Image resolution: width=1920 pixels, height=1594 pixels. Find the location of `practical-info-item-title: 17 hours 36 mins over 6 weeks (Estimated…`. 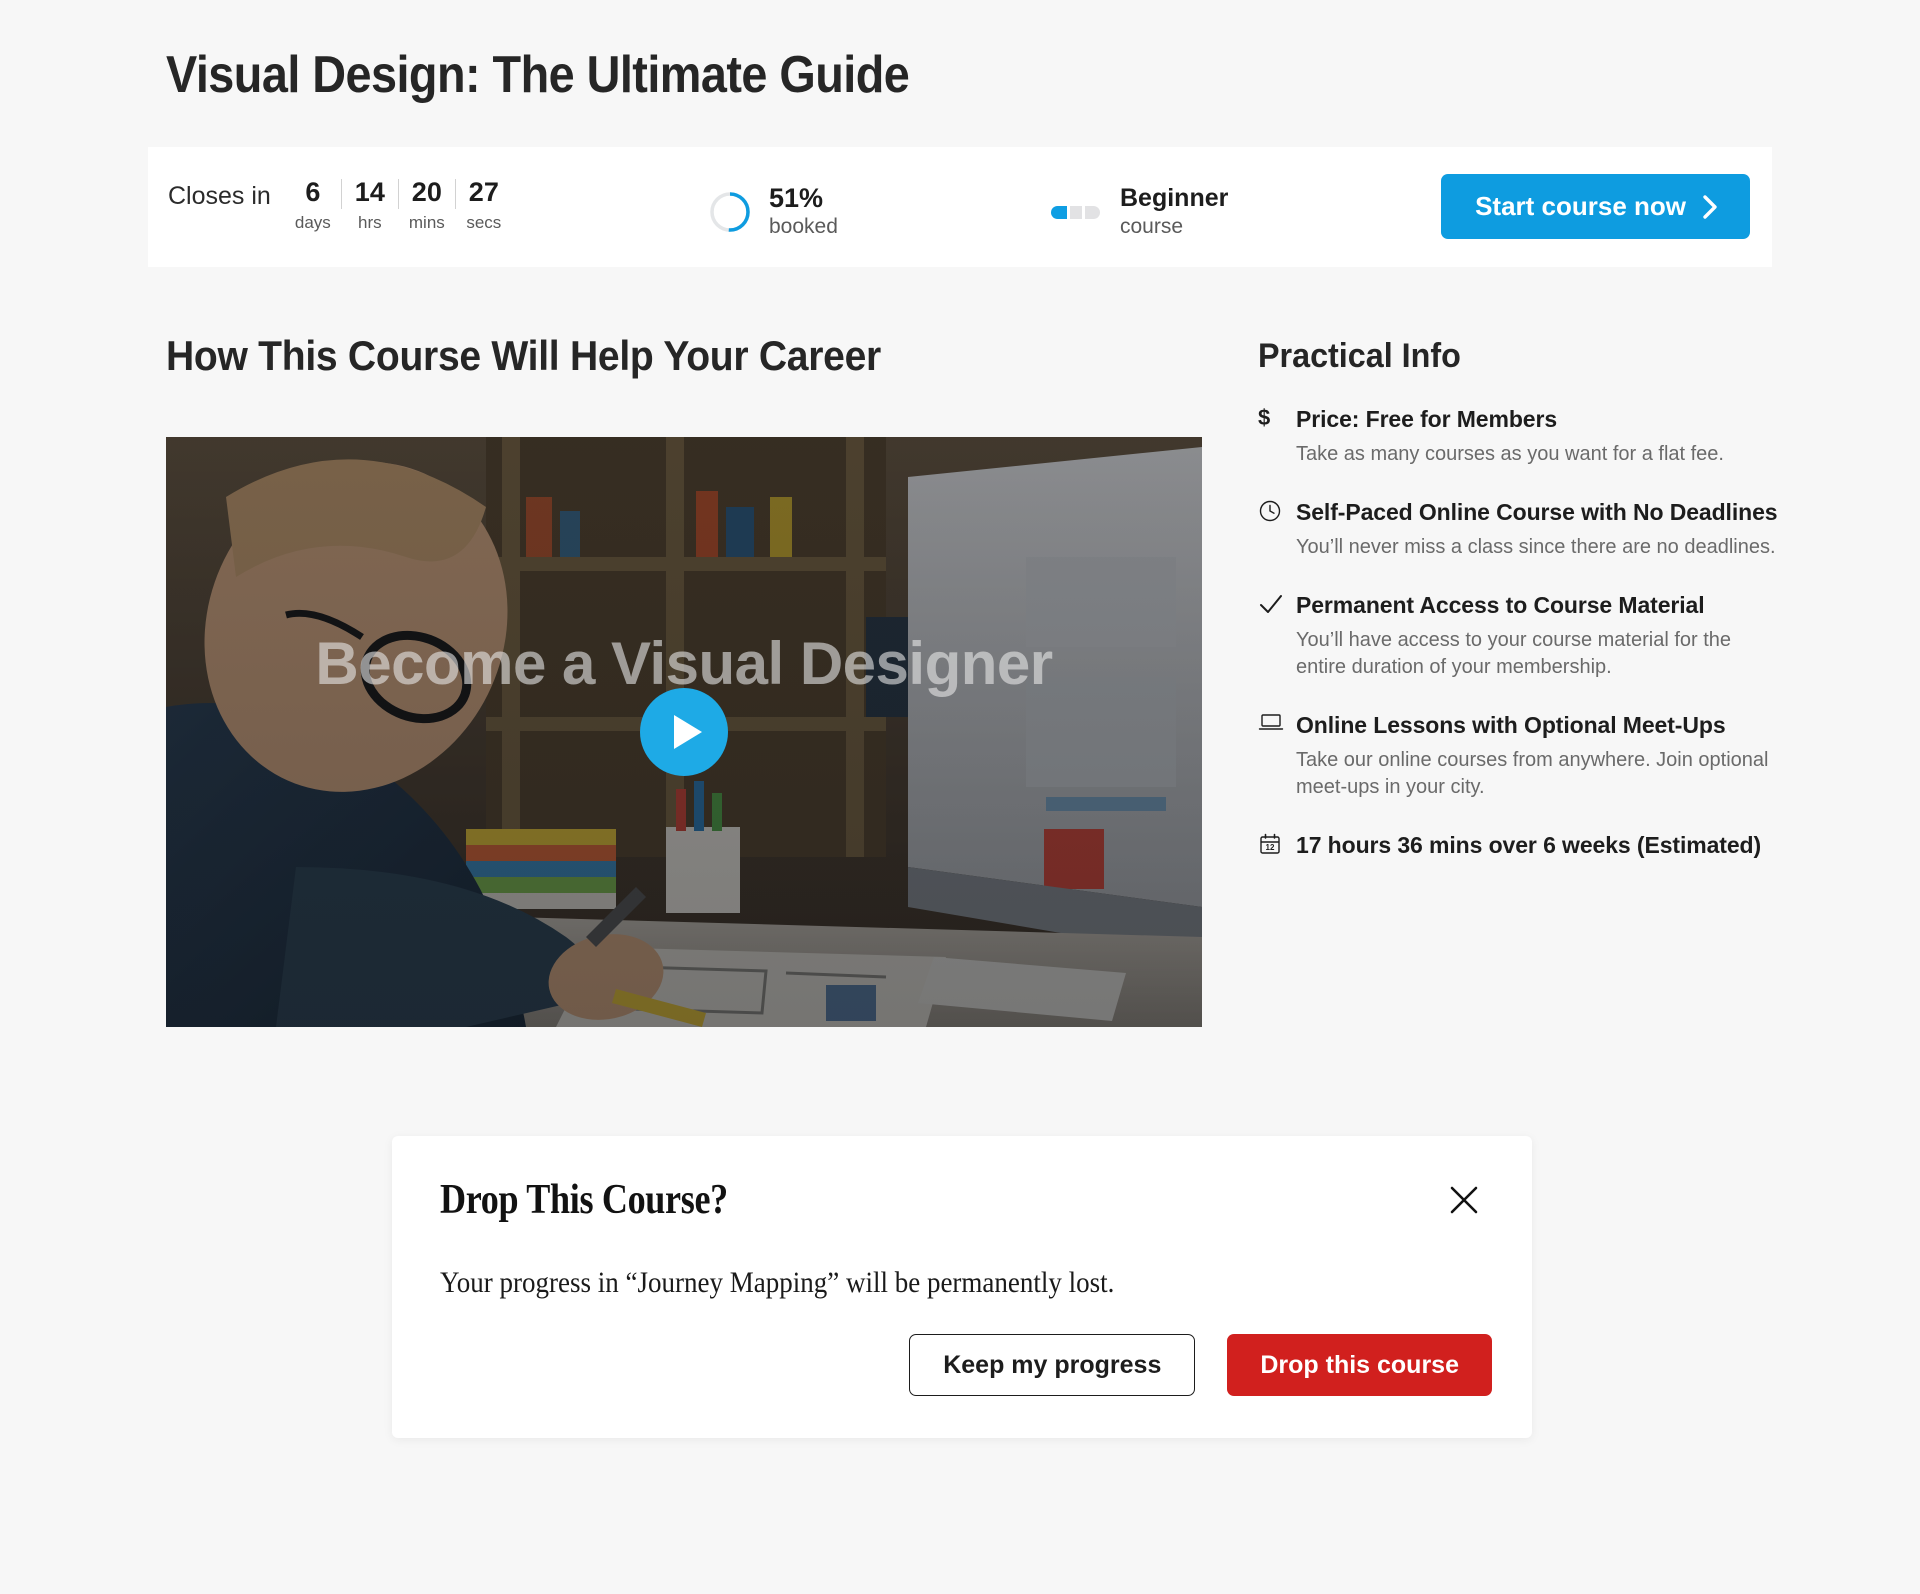

practical-info-item-title: 17 hours 36 mins over 6 weeks (Estimated… is located at coordinates (1529, 845).